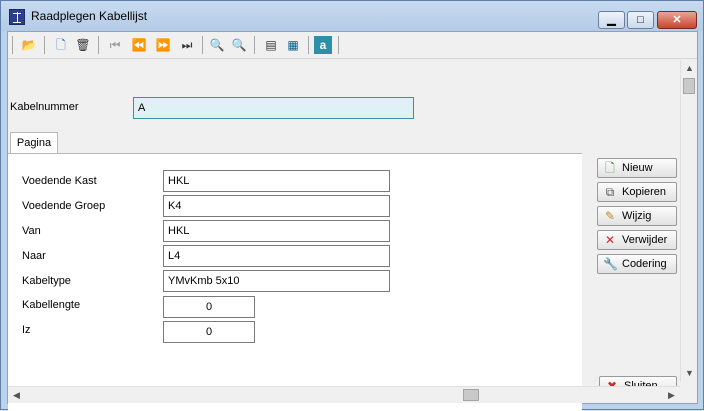 The width and height of the screenshot is (704, 411). What do you see at coordinates (293, 45) in the screenshot?
I see `table-view-icon: ▦` at bounding box center [293, 45].